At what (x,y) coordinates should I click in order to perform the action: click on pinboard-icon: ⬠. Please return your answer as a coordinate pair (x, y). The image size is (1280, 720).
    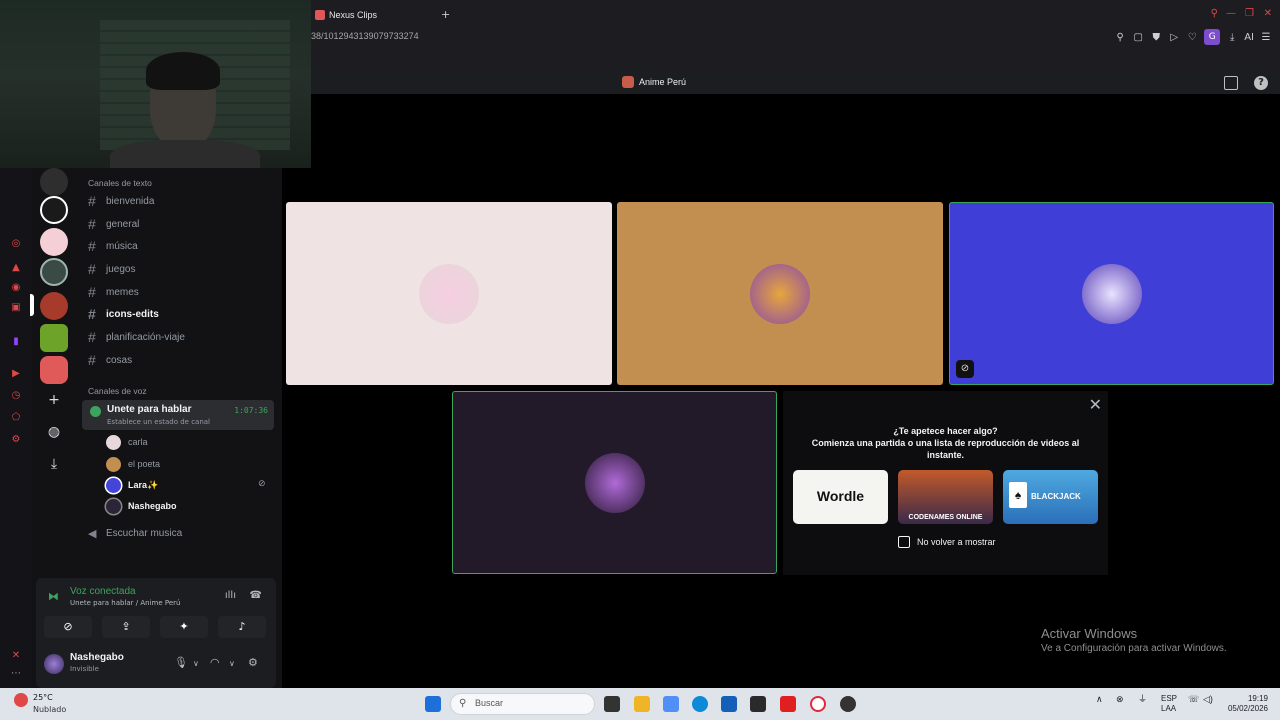
    Looking at the image, I should click on (16, 418).